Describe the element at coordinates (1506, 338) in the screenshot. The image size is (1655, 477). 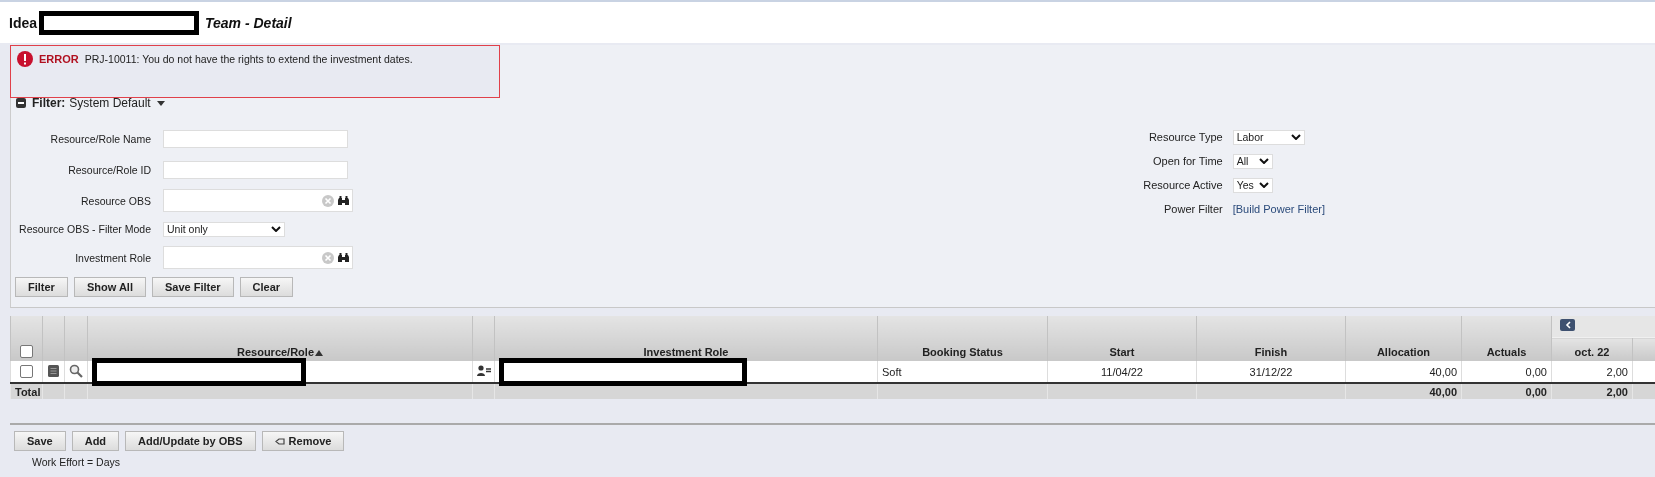
I see `column-header: Actuals` at that location.